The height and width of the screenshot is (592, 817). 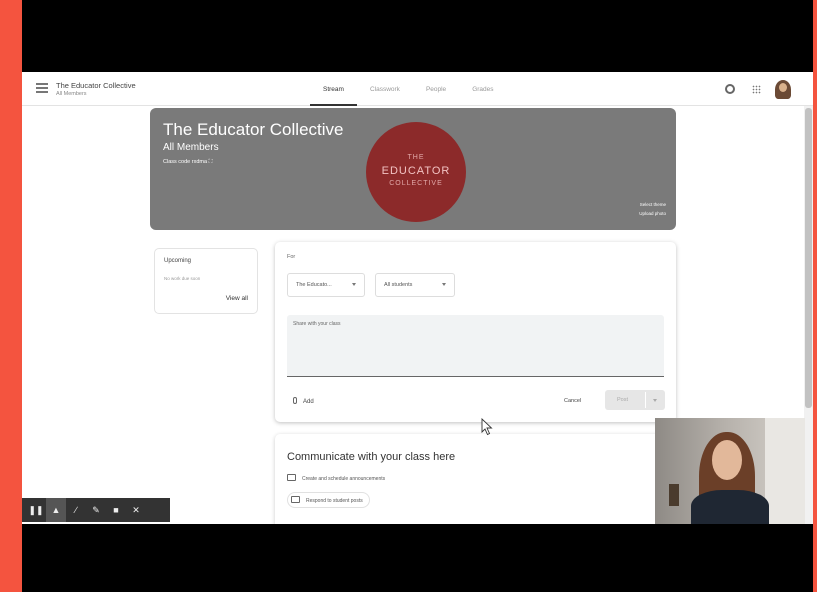 I want to click on drawing-toolbar: ❚❚ ▲ ∕ ✎ ■ ✕, so click(x=96, y=510).